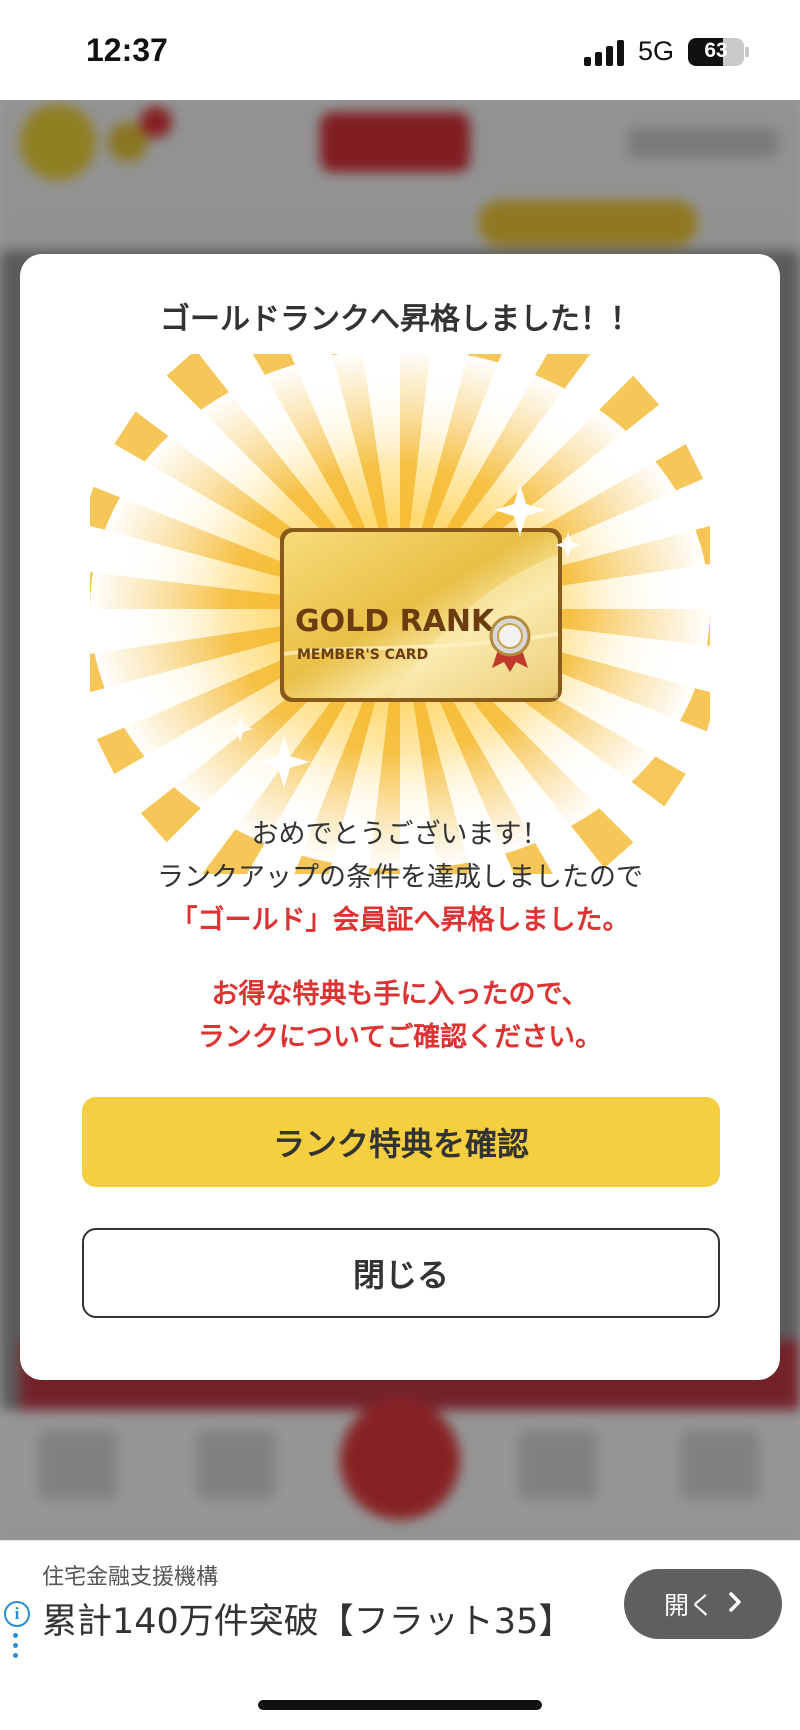 The height and width of the screenshot is (1730, 800). Describe the element at coordinates (130, 1577) in the screenshot. I see `ad-sponsor: 住宅金融支援機構` at that location.